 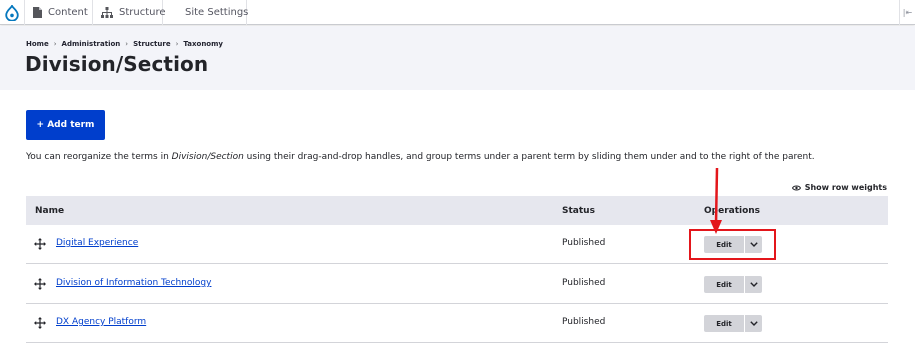 I want to click on breadcrumb-home: Home, so click(x=37, y=44).